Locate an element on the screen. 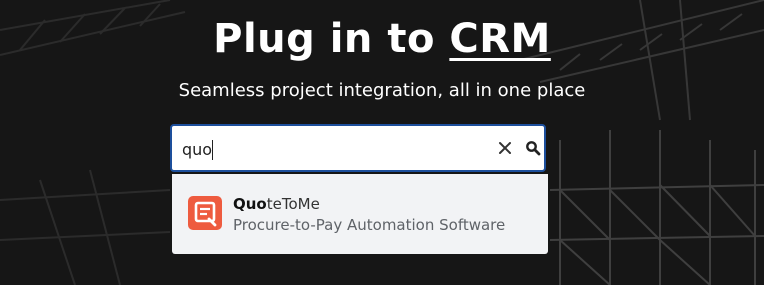 The width and height of the screenshot is (764, 285). quotetome-logo-icon is located at coordinates (205, 213).